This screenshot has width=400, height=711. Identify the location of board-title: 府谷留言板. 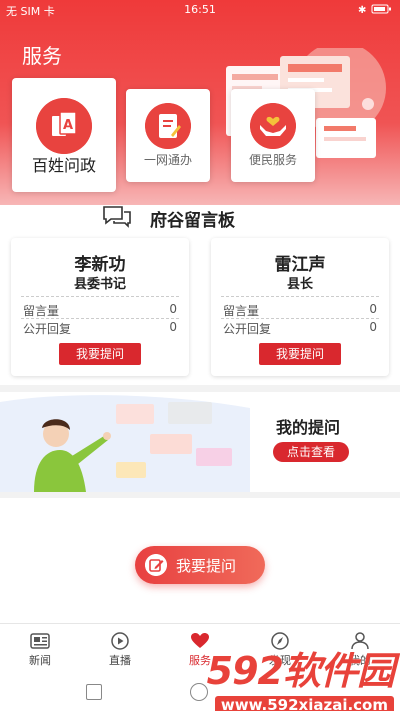
(192, 221).